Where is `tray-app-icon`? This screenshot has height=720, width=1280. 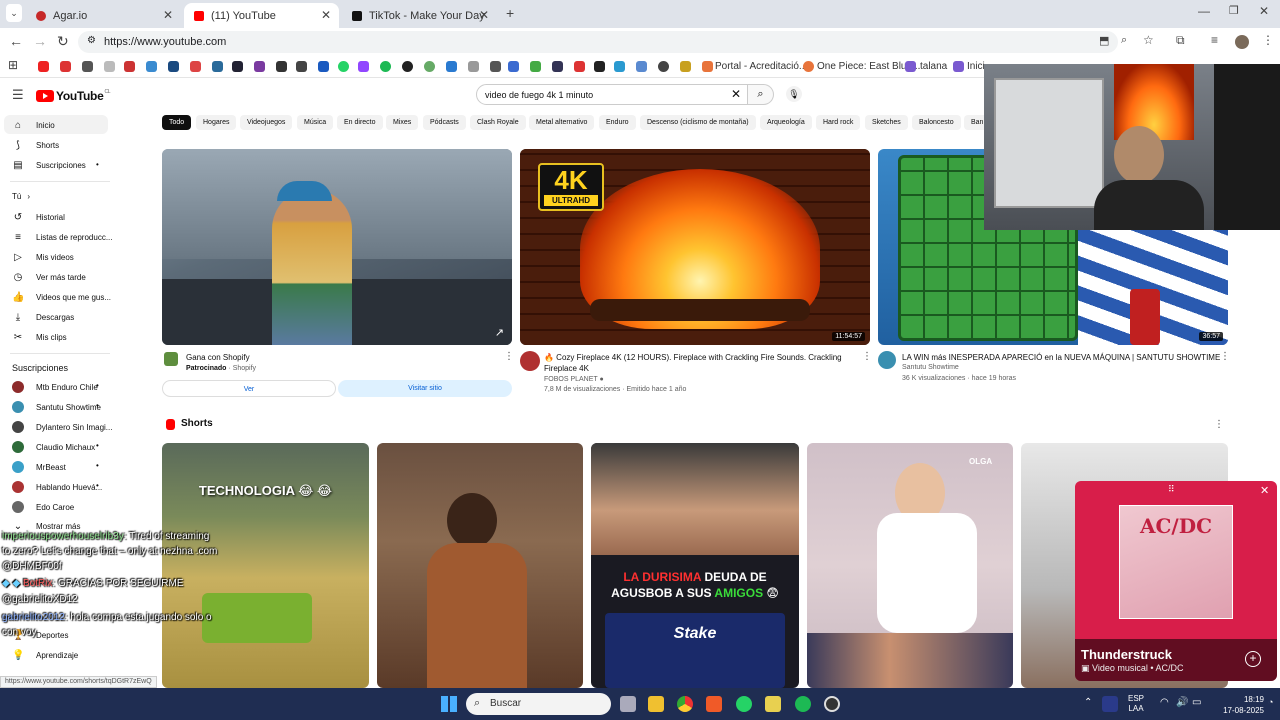 tray-app-icon is located at coordinates (1110, 704).